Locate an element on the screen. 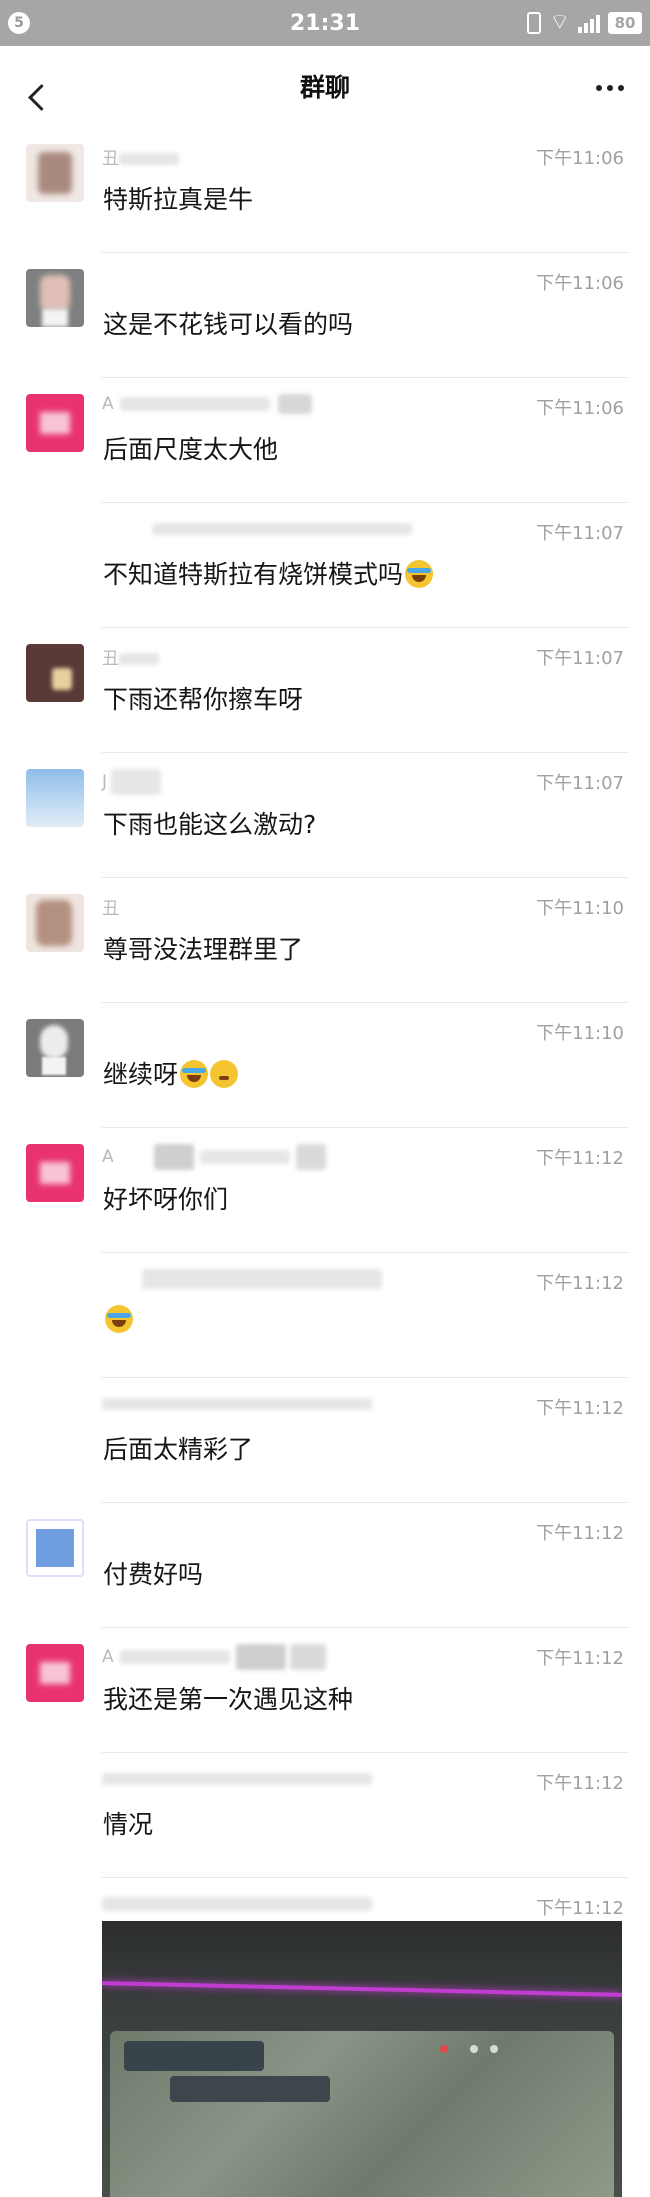  chat-message: 丑 下午11:06 特斯拉真是牛 is located at coordinates (325, 190).